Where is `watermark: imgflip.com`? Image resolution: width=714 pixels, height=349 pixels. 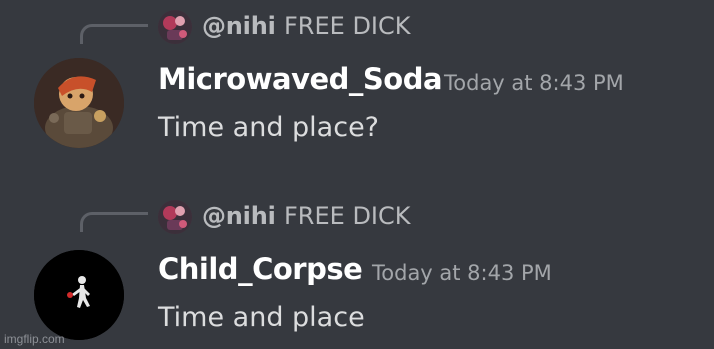 watermark: imgflip.com is located at coordinates (34, 339).